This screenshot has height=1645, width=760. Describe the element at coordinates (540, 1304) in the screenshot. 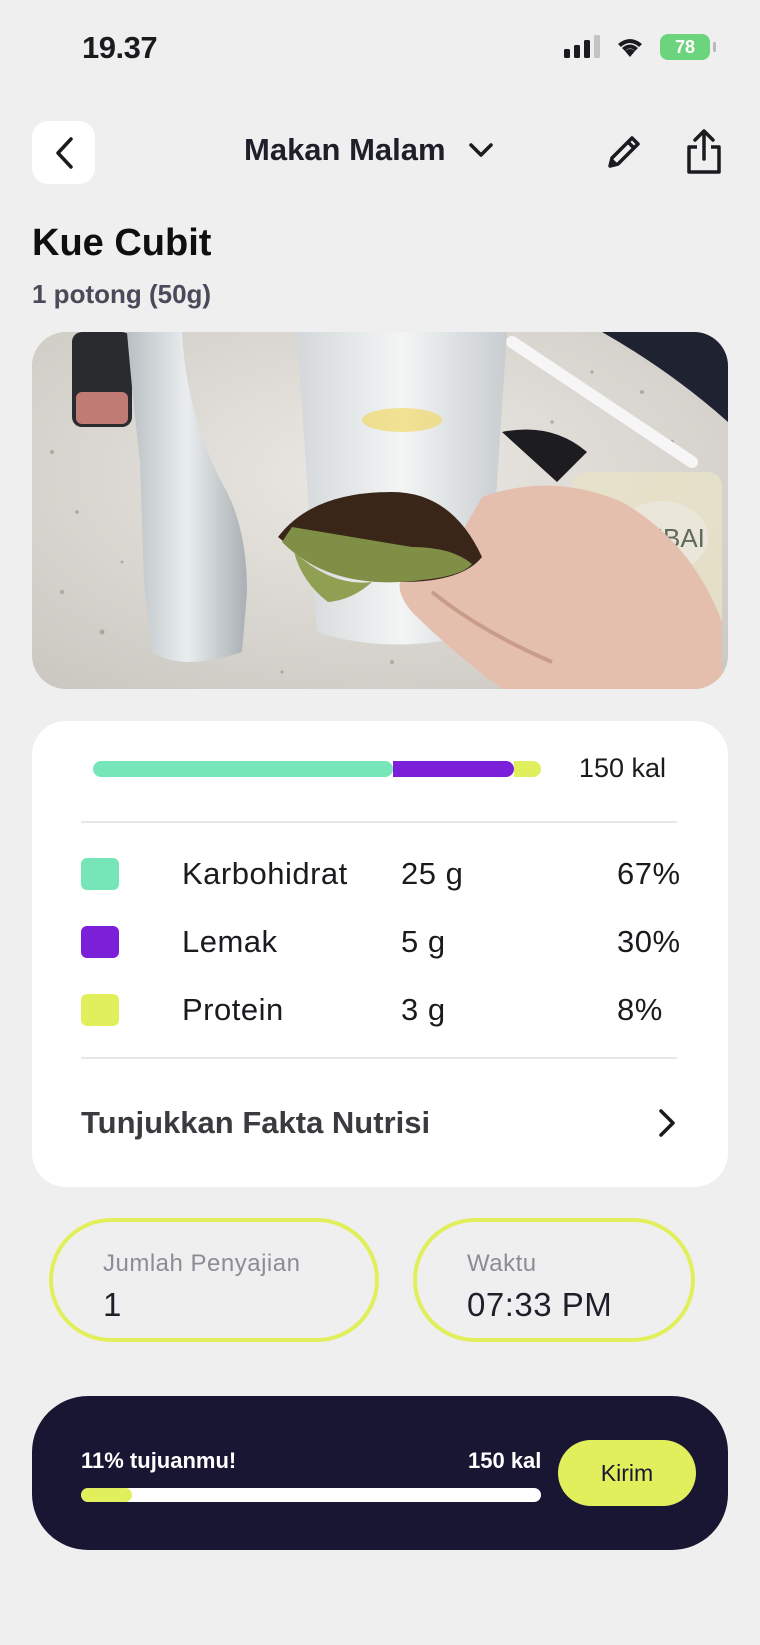

I see `time-value: 07:33 PM` at that location.